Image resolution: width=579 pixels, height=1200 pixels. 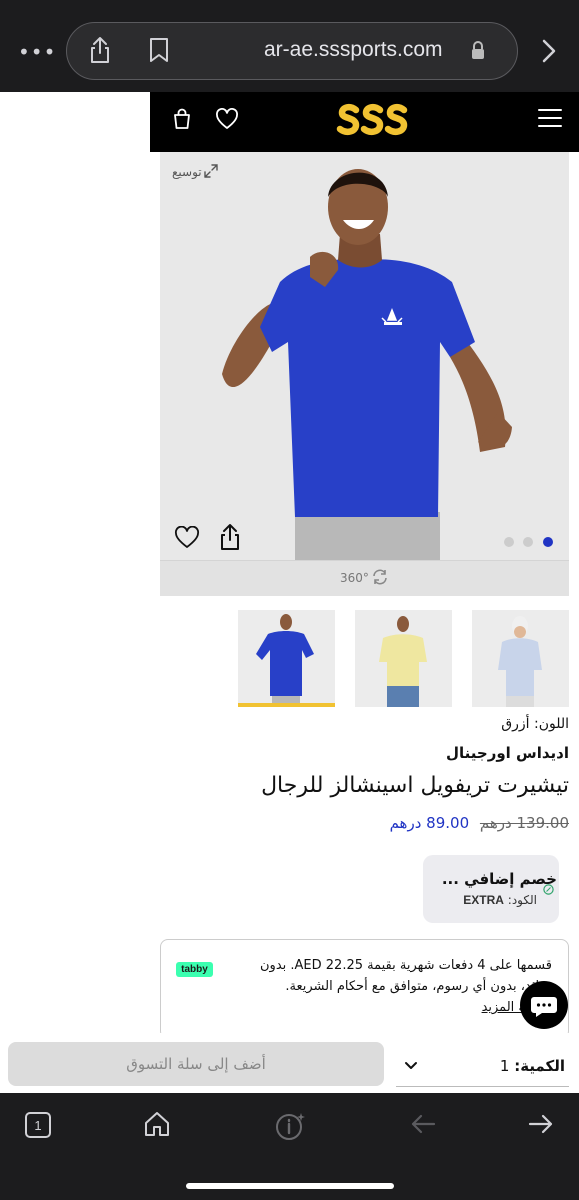 I want to click on chevron-down-icon, so click(x=411, y=1066).